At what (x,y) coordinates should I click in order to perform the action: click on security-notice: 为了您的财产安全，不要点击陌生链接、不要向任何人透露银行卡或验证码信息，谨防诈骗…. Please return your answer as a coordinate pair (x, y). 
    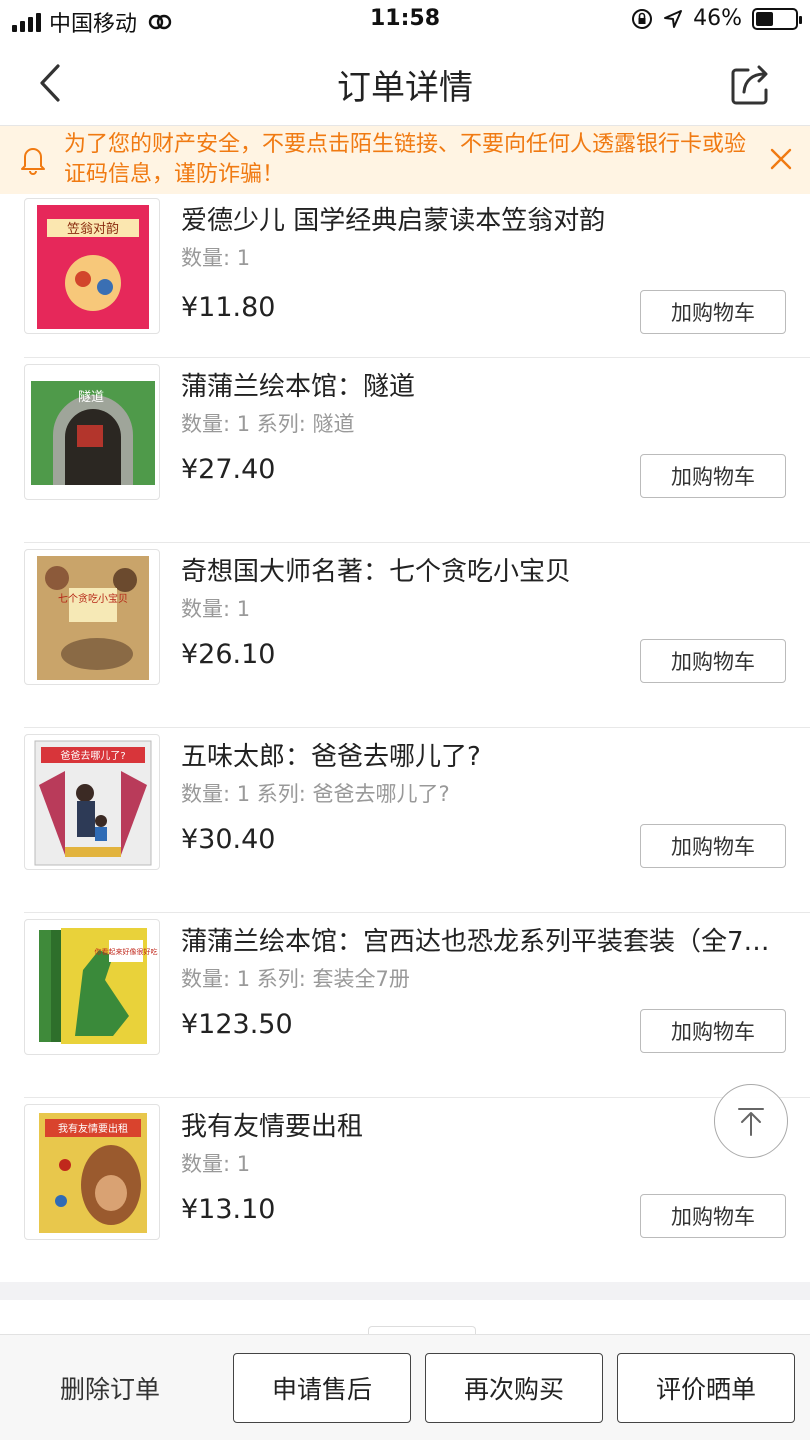
    Looking at the image, I should click on (405, 160).